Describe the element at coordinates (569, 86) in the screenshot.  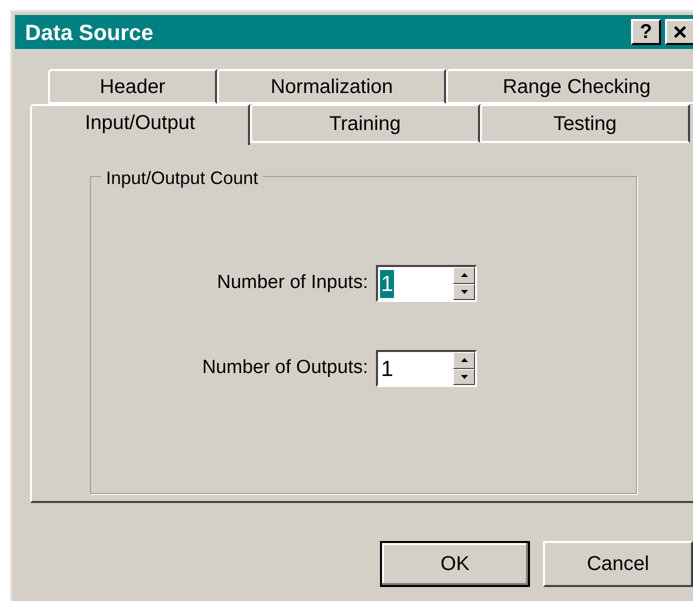
I see `tab: Range Checking` at that location.